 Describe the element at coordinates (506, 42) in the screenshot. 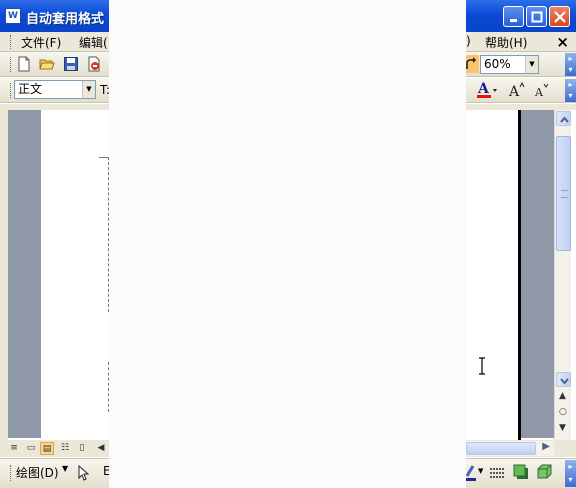

I see `menu-help: 帮助(H)` at that location.